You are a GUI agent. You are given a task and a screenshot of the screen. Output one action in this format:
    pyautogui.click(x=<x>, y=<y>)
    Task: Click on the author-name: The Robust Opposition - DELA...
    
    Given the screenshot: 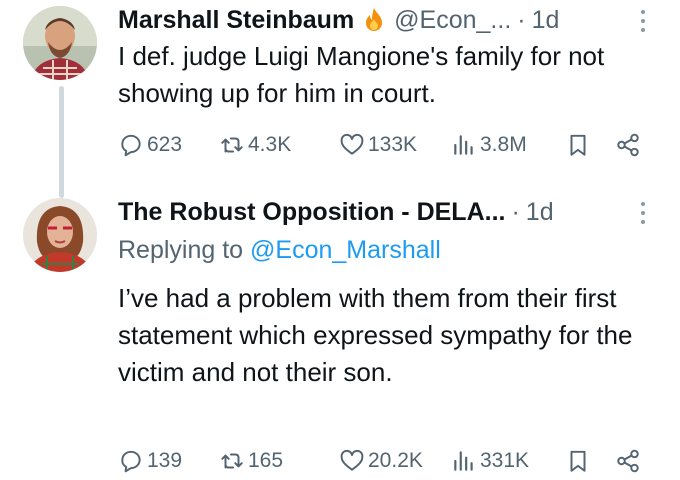 What is the action you would take?
    pyautogui.click(x=311, y=212)
    